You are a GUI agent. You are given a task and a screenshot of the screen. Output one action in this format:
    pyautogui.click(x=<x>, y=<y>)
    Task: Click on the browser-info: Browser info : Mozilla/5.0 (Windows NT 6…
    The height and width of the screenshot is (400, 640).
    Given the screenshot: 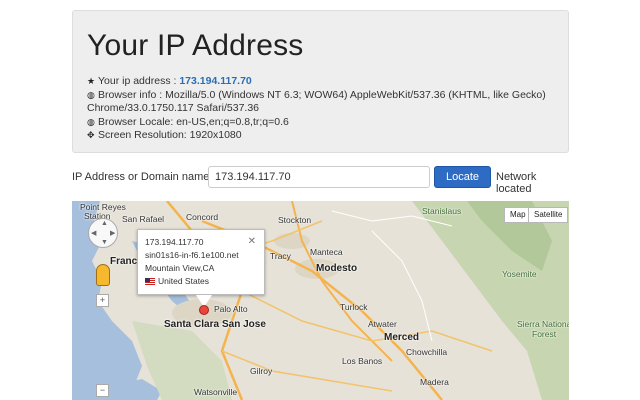 What is the action you would take?
    pyautogui.click(x=316, y=101)
    